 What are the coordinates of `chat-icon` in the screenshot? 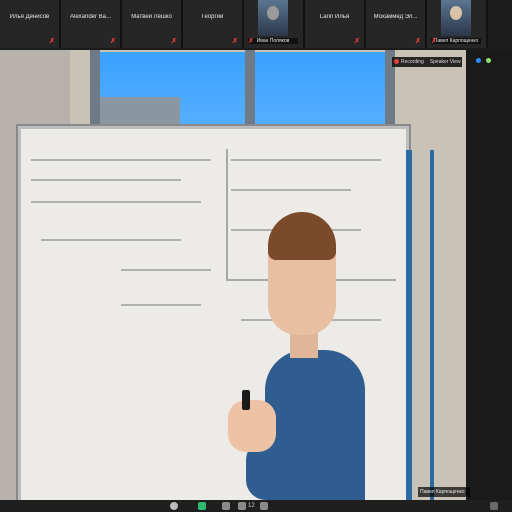 It's located at (226, 506).